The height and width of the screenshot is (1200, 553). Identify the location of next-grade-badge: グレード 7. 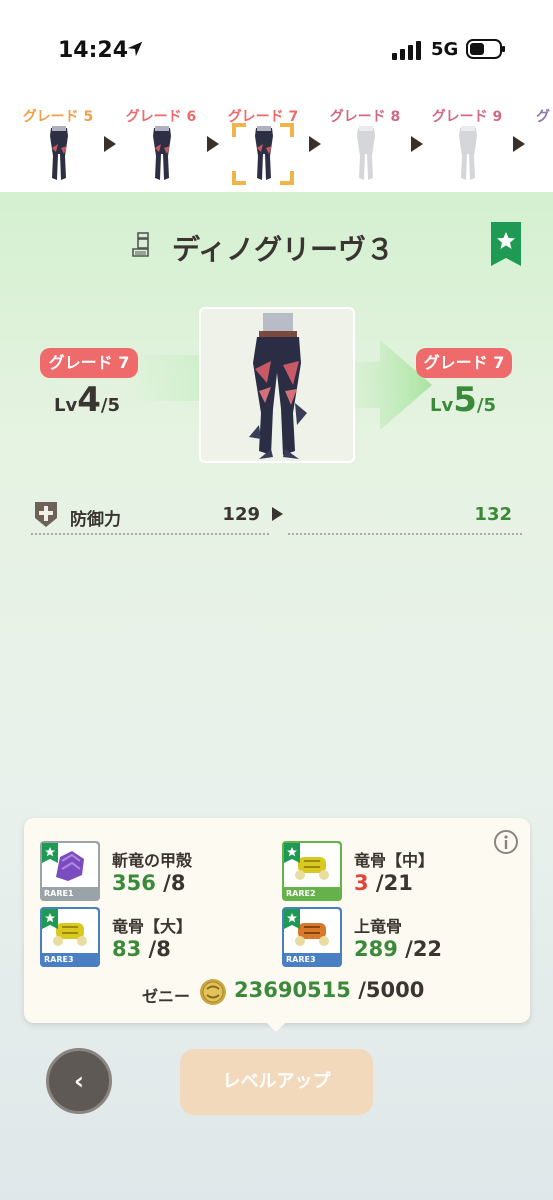
(464, 363).